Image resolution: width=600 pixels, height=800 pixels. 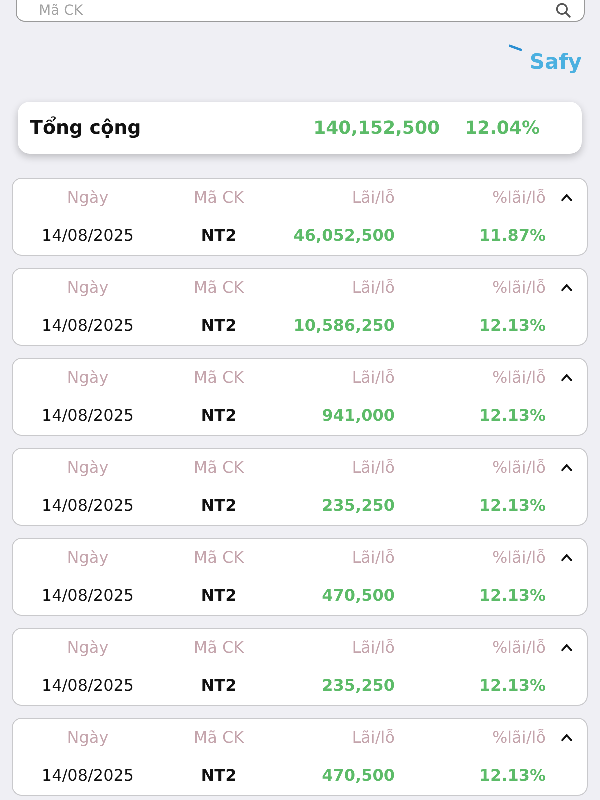 What do you see at coordinates (300, 217) in the screenshot?
I see `trade-card: Ngày Mã CK Lãi/lỗ %lãi/lỗ 14/08/2025 NT2 46,052,500 11.87%` at bounding box center [300, 217].